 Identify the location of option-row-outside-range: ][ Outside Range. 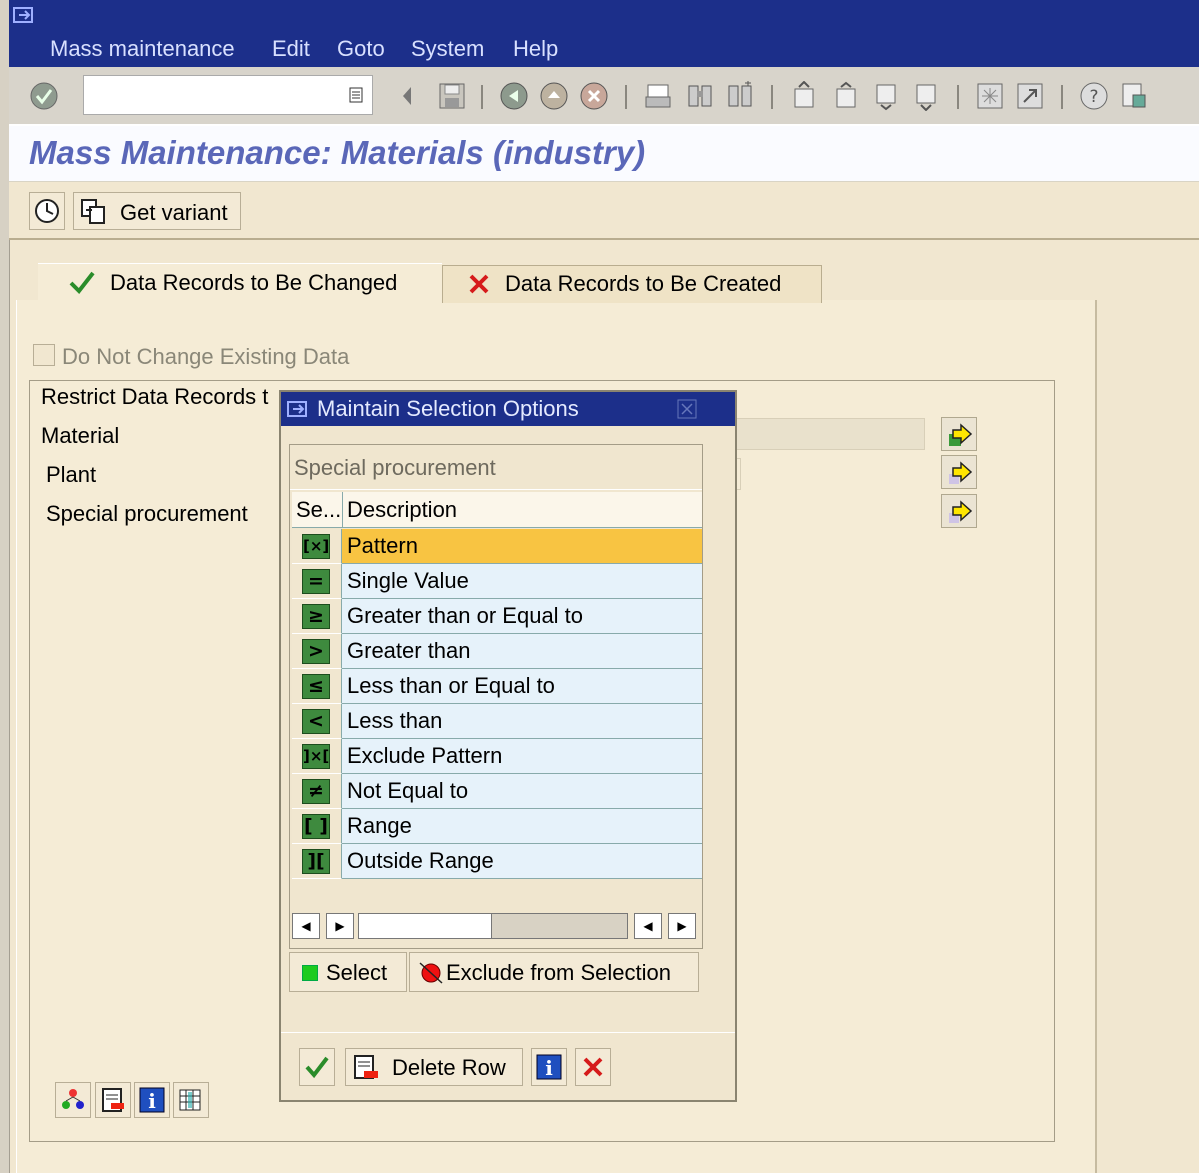
(497, 861).